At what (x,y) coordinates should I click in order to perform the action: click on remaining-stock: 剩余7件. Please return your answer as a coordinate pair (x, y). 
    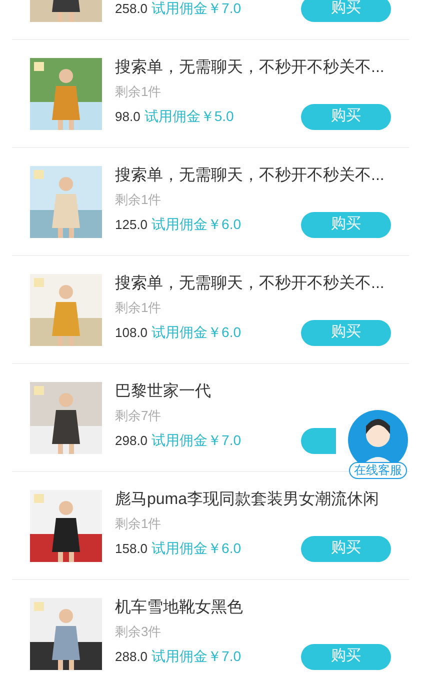
    Looking at the image, I should click on (138, 416).